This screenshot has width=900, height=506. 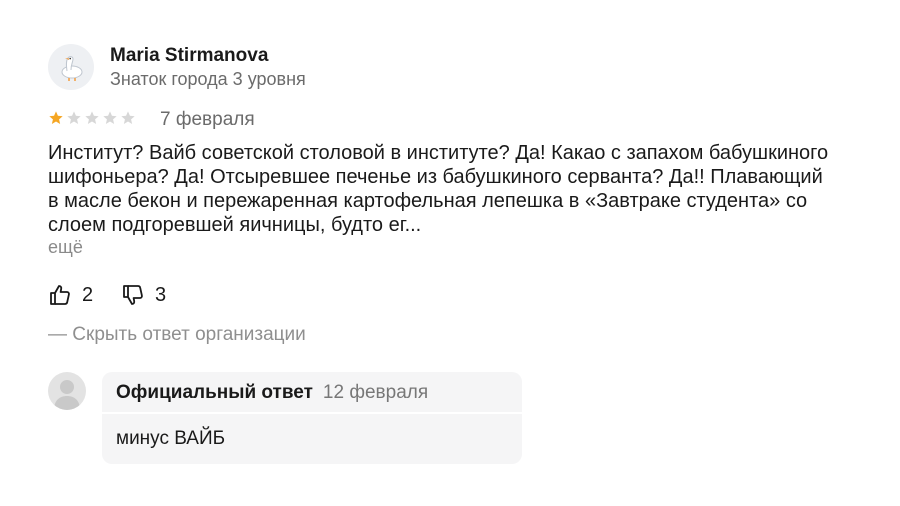 I want to click on thumbs-down-icon, so click(x=133, y=295).